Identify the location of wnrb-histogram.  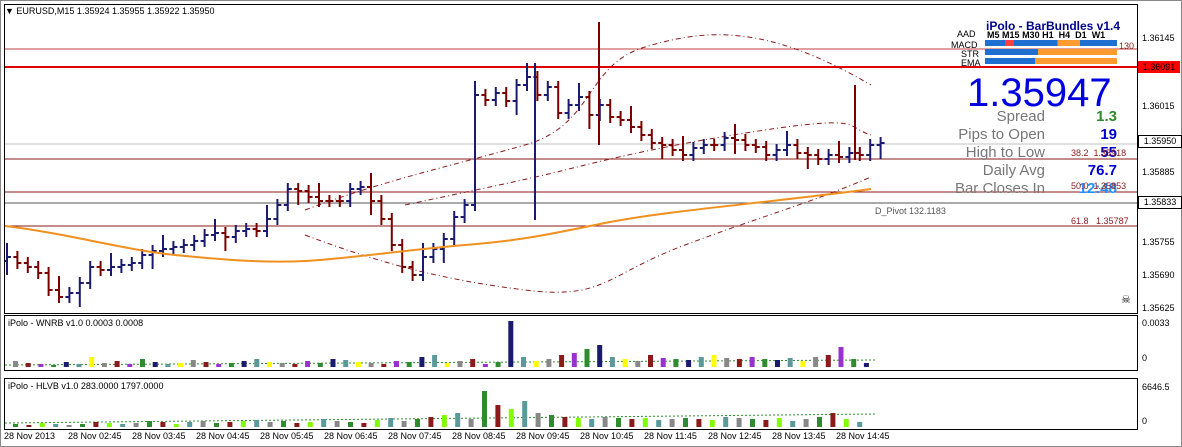
(440, 344).